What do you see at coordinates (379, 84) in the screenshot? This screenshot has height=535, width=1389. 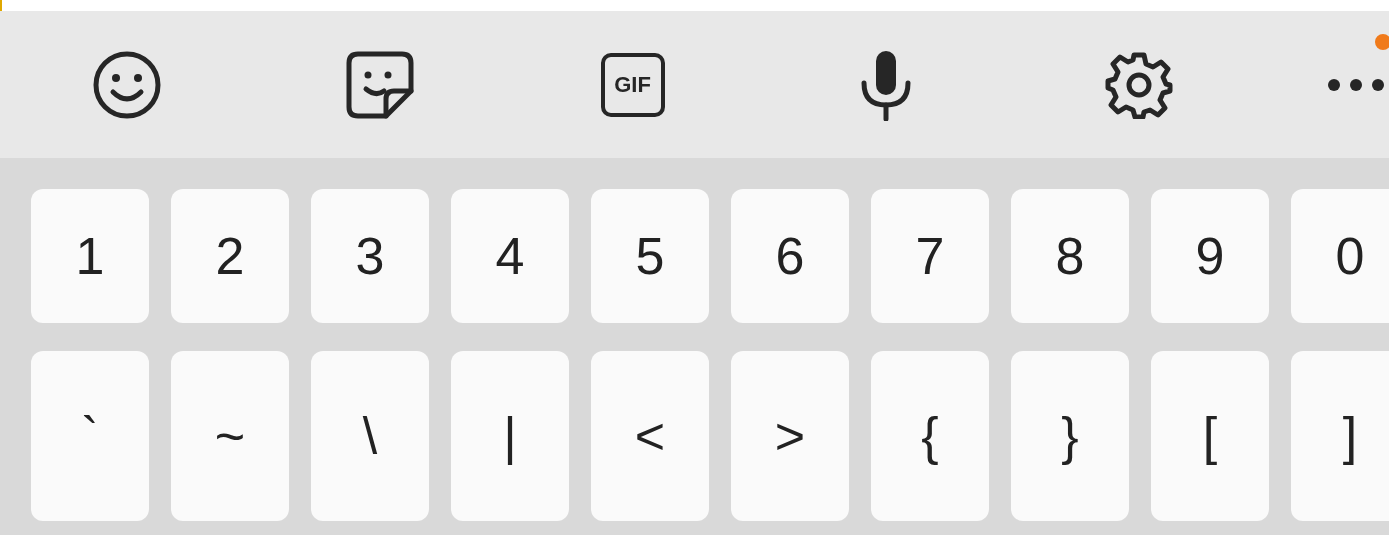 I see `sticker-icon` at bounding box center [379, 84].